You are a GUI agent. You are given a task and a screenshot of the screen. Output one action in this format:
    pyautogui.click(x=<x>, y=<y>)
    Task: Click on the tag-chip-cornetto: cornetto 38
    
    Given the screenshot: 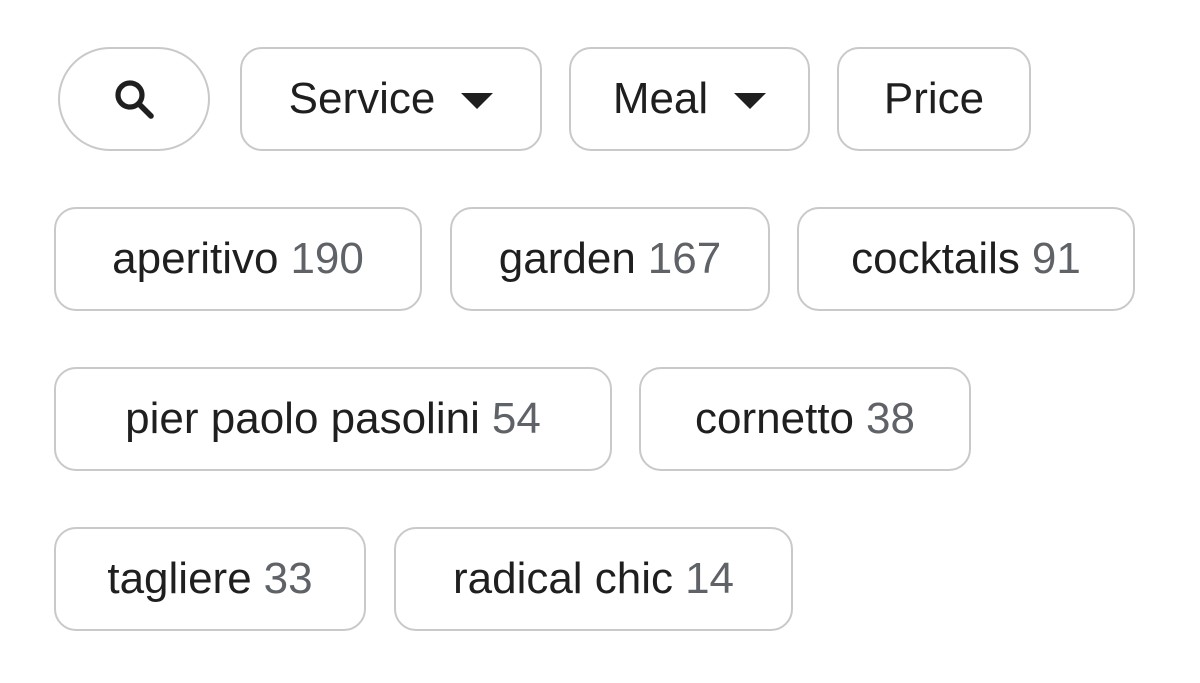 What is the action you would take?
    pyautogui.click(x=805, y=419)
    